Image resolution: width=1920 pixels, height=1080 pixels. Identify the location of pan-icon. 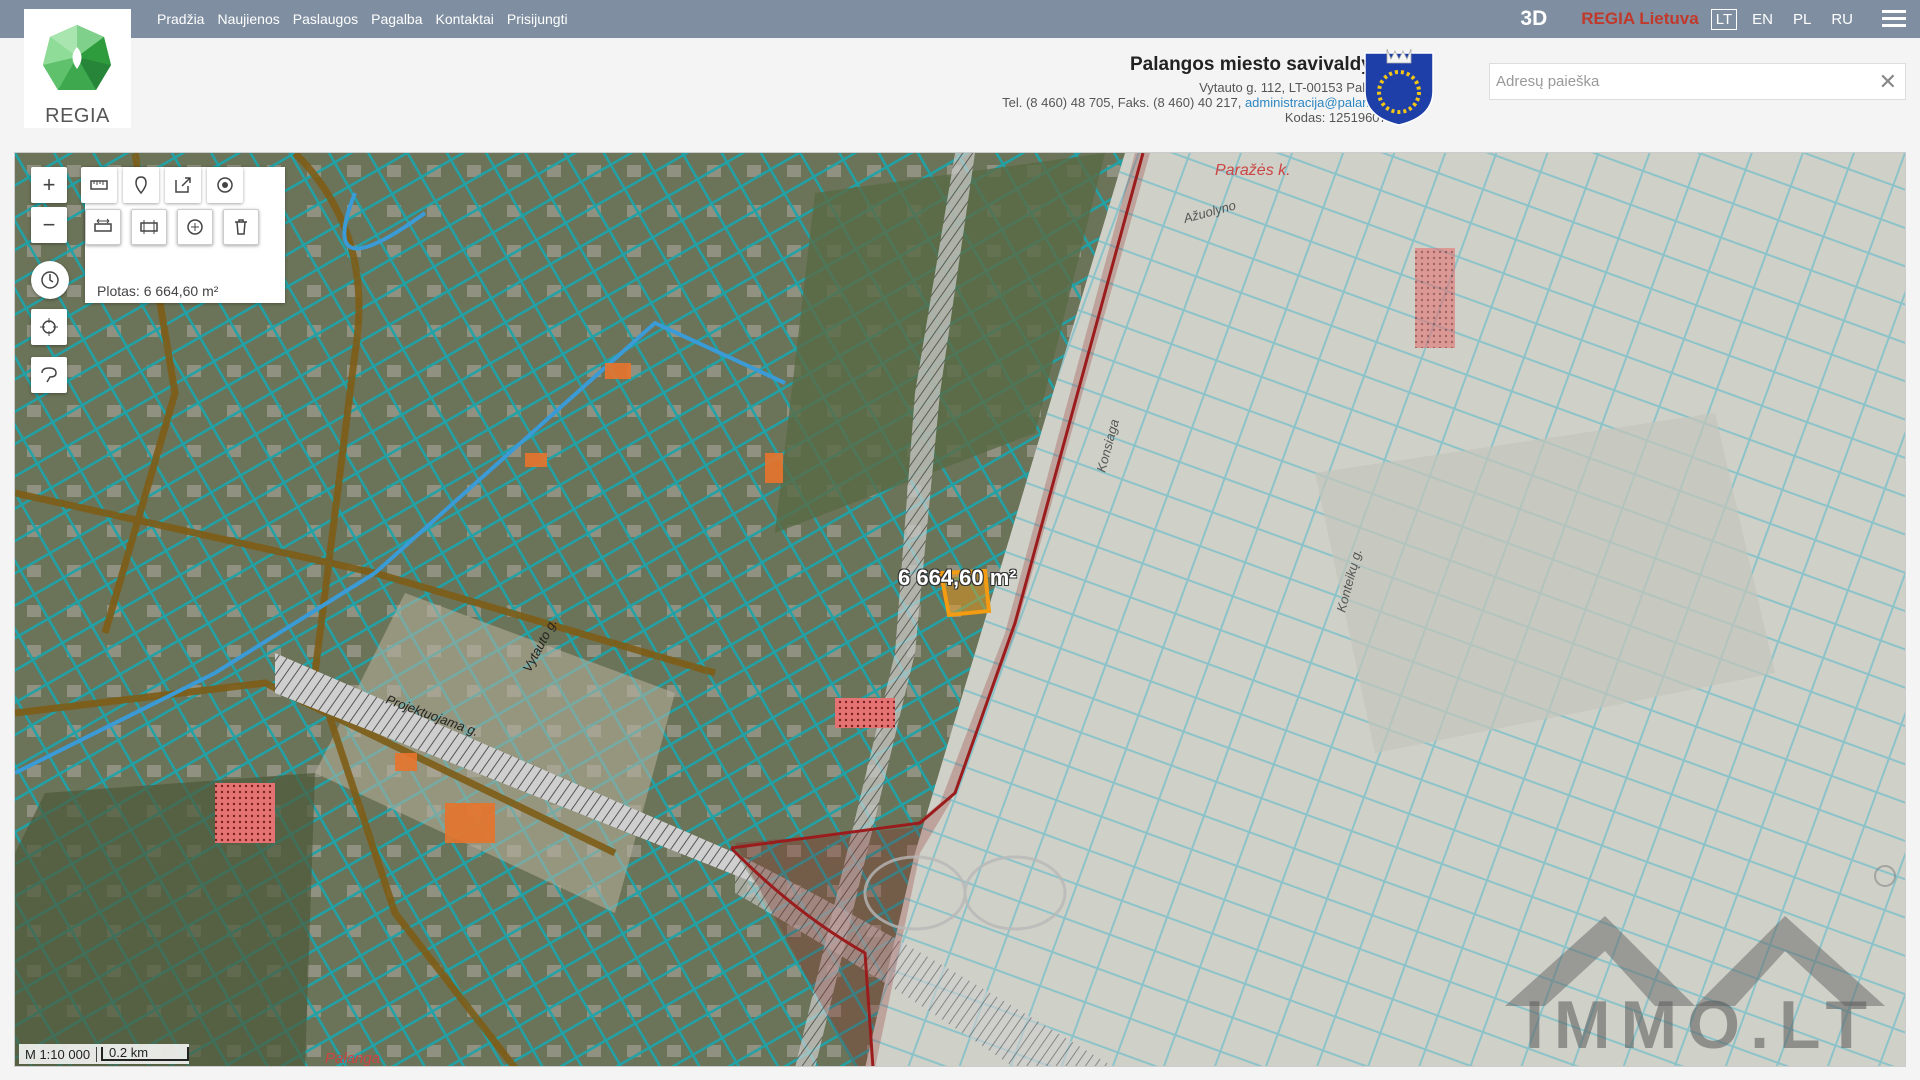
(195, 227).